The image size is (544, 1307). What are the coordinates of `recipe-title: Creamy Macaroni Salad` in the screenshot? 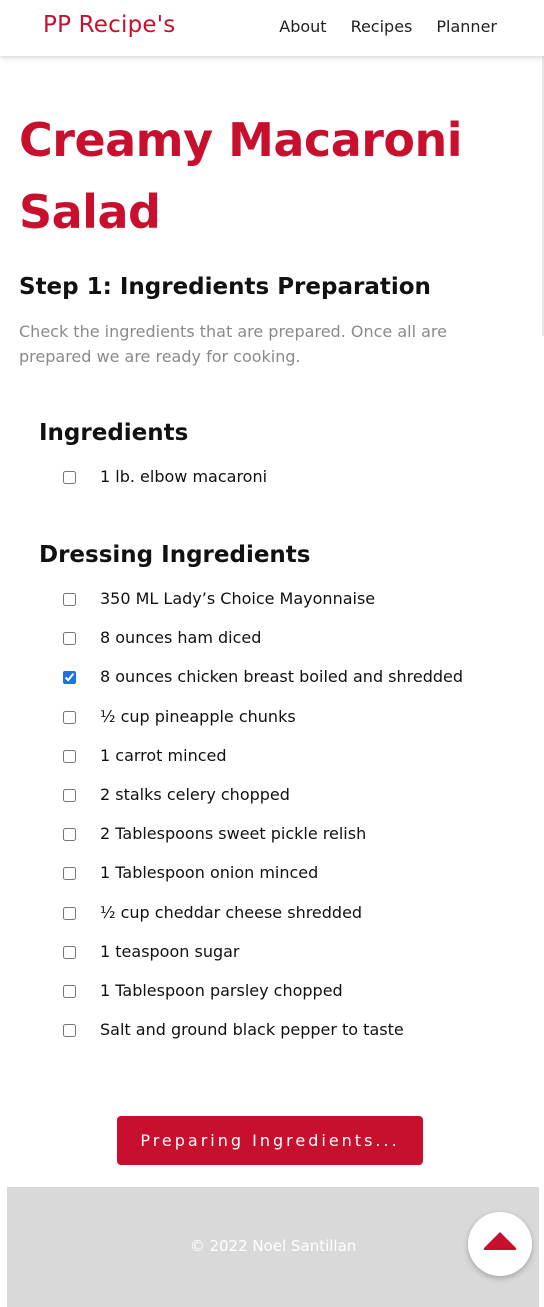 It's located at (241, 176).